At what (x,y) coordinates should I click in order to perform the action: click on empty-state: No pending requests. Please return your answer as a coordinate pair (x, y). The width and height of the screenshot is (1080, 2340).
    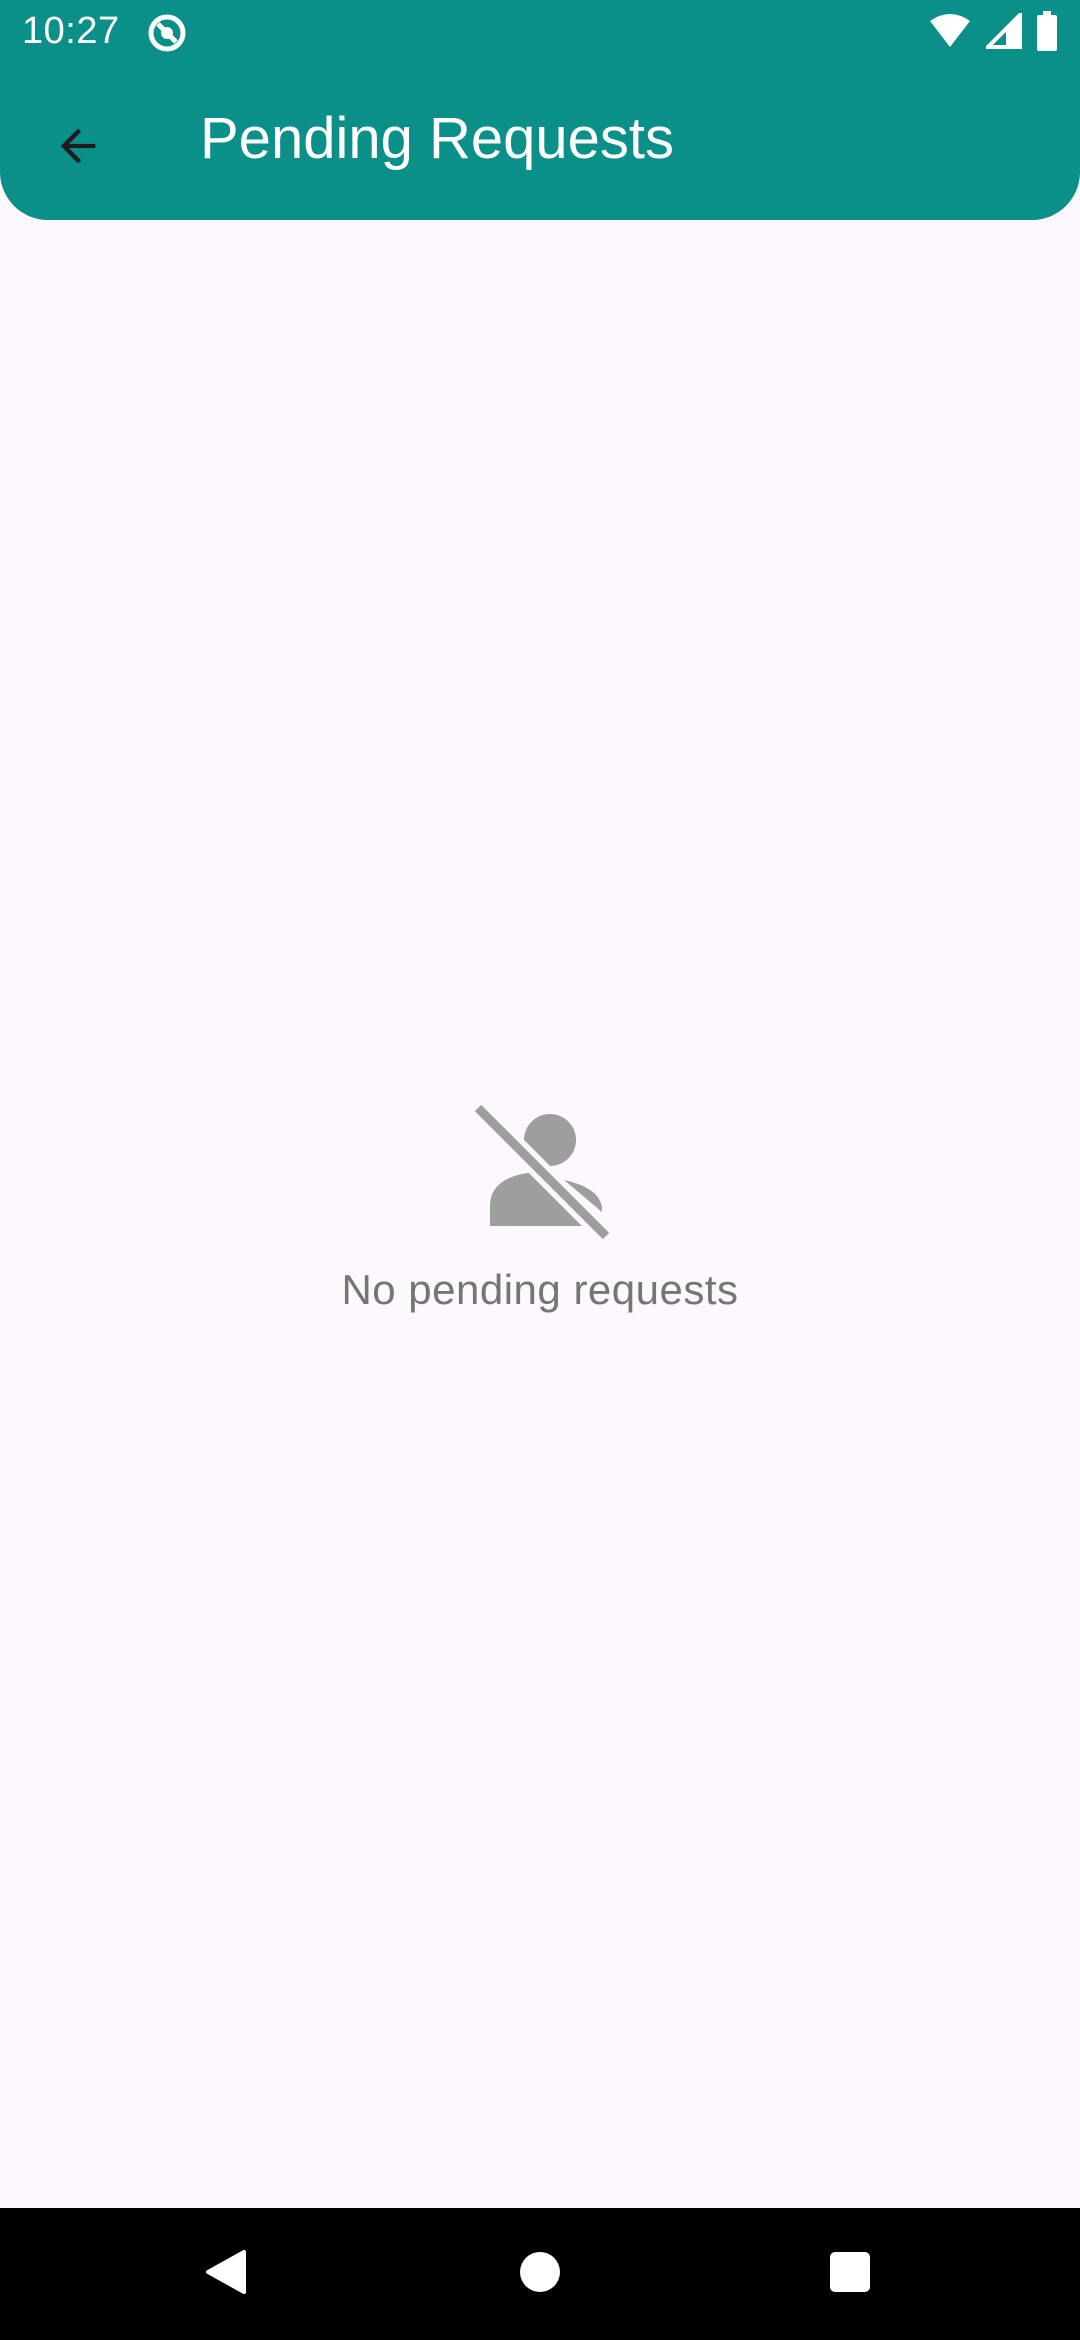
    Looking at the image, I should click on (540, 1207).